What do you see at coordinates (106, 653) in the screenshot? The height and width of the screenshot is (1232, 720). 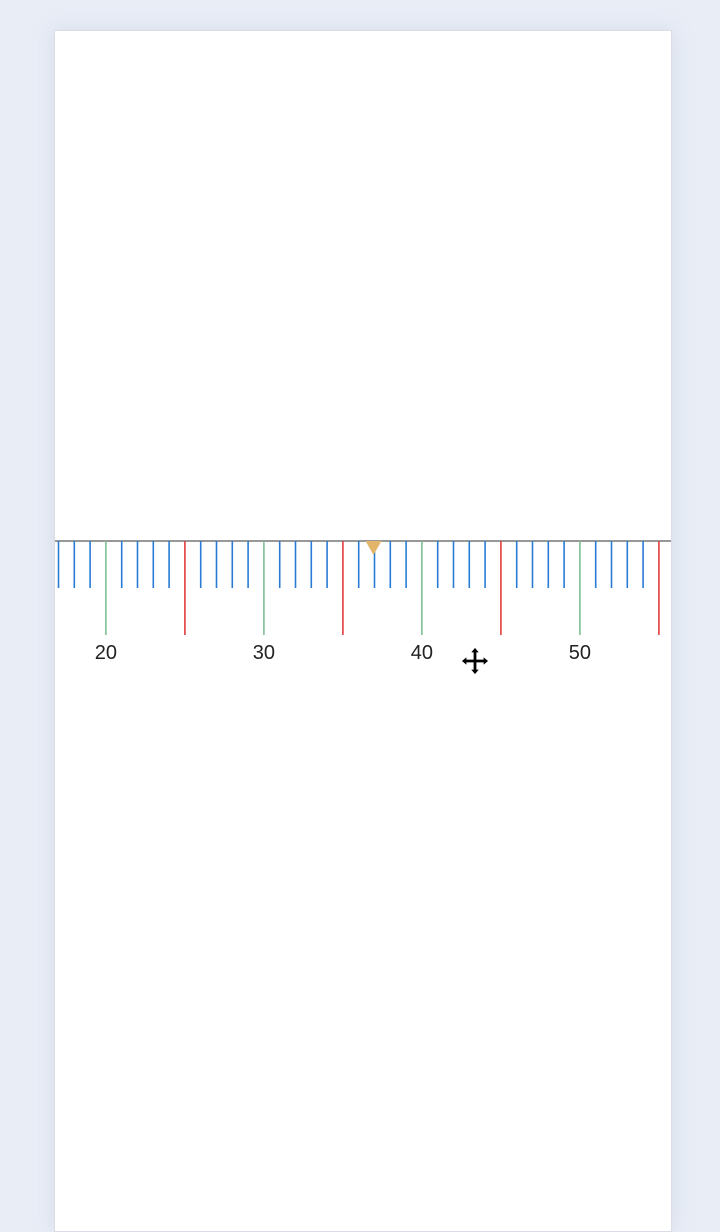 I see `tick-label: 20` at bounding box center [106, 653].